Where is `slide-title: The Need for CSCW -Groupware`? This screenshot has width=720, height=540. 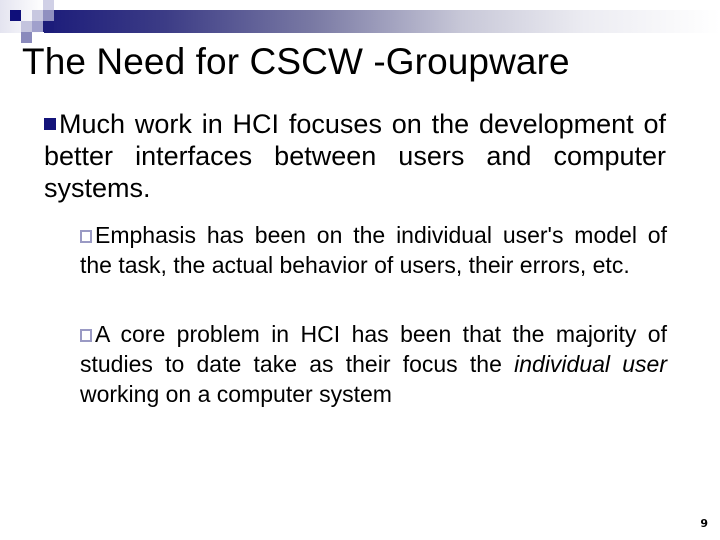 slide-title: The Need for CSCW -Groupware is located at coordinates (296, 61).